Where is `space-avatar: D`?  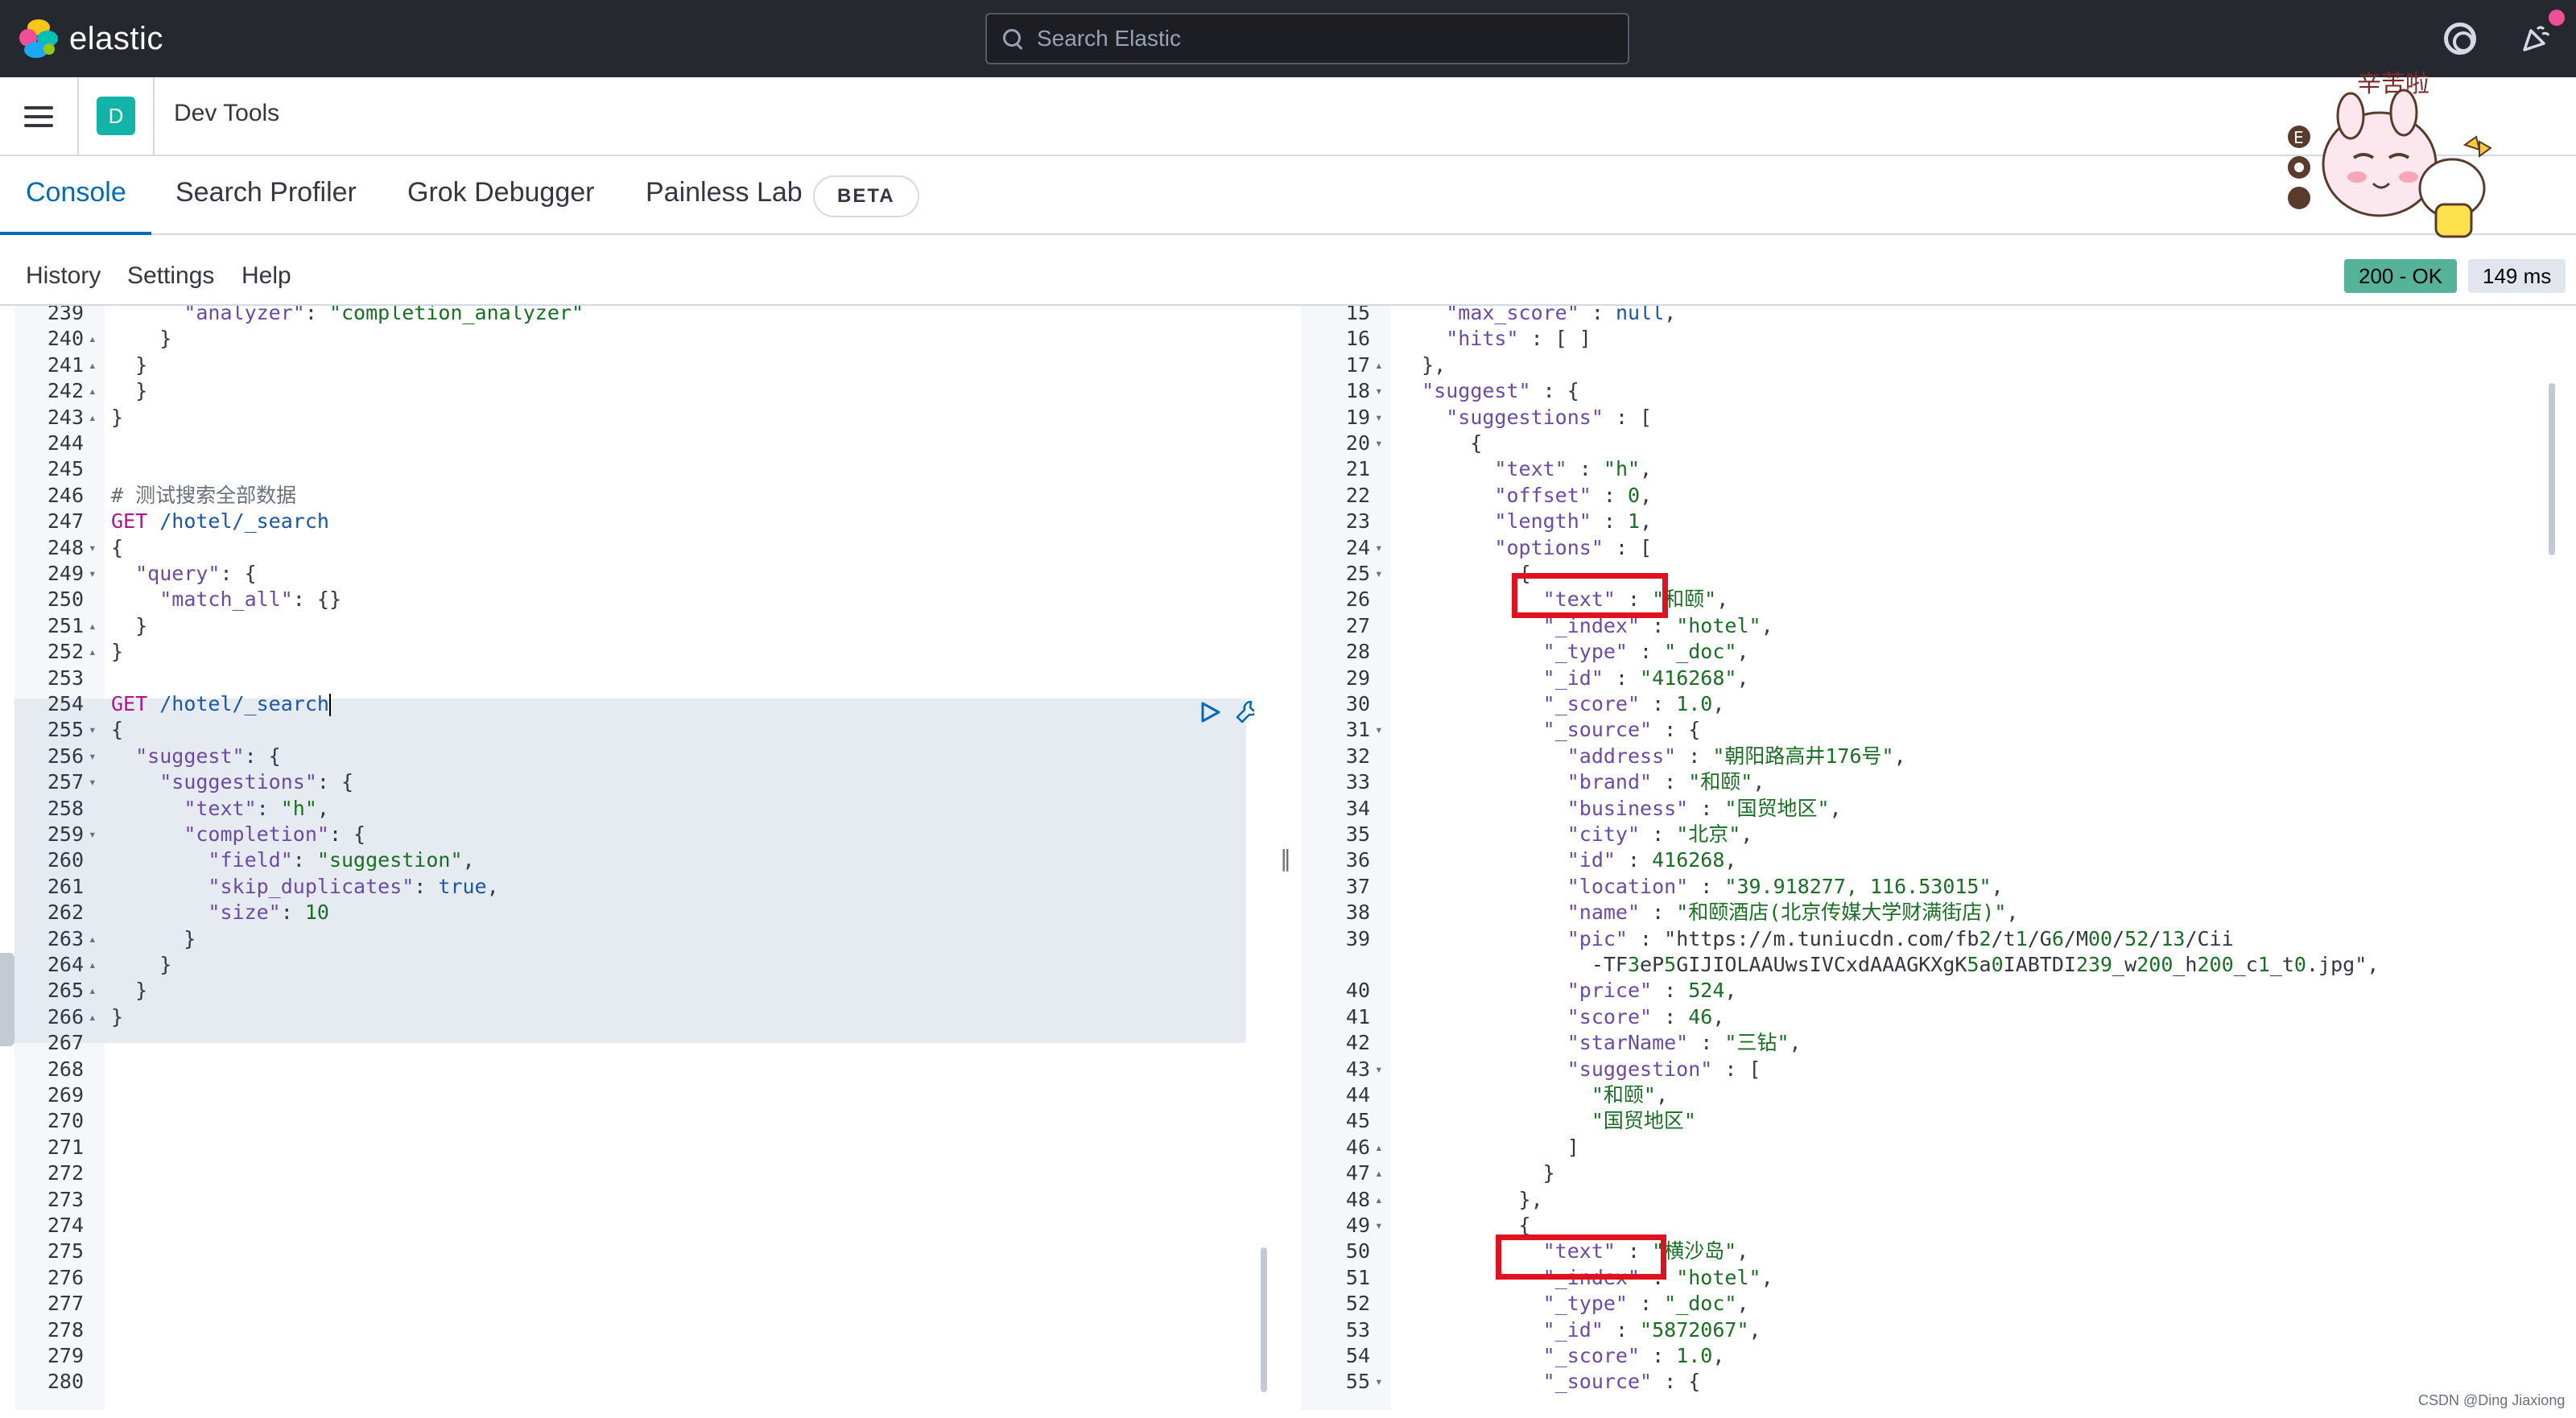 space-avatar: D is located at coordinates (116, 116).